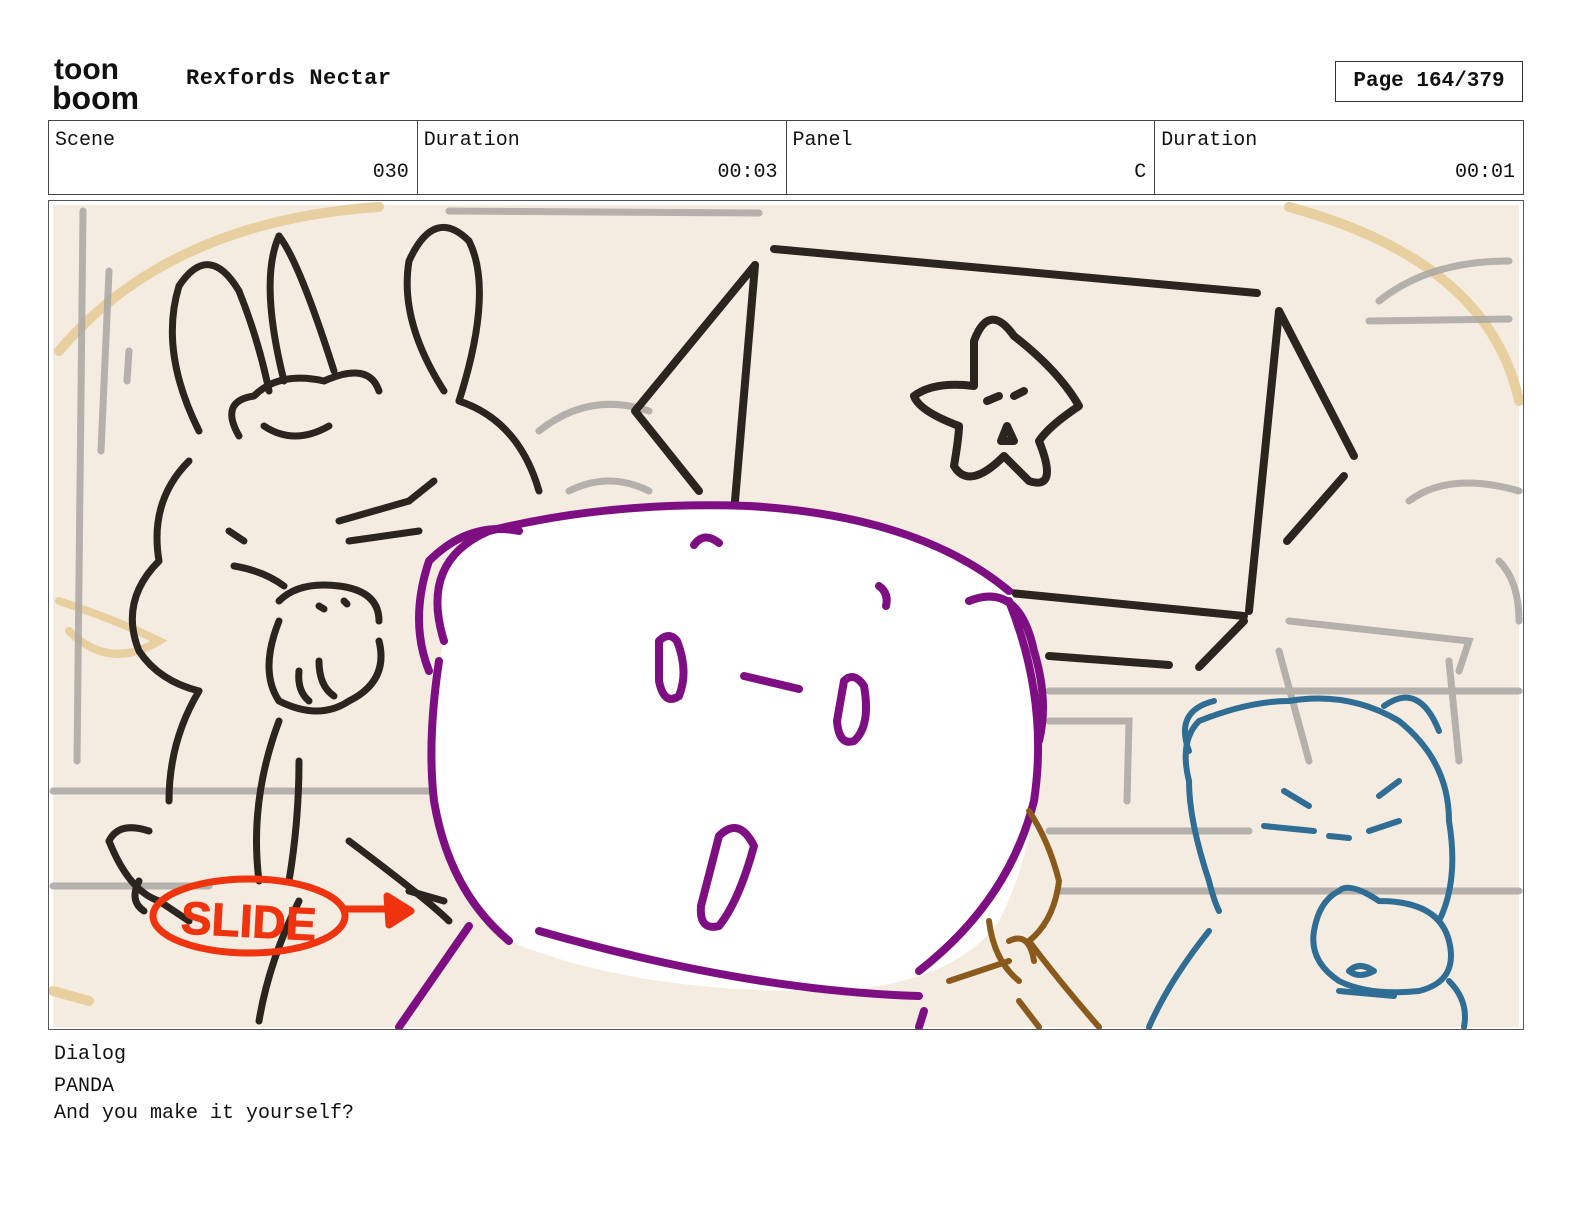 The image size is (1584, 1224). What do you see at coordinates (84, 1086) in the screenshot?
I see `dialog-speaker: PANDA` at bounding box center [84, 1086].